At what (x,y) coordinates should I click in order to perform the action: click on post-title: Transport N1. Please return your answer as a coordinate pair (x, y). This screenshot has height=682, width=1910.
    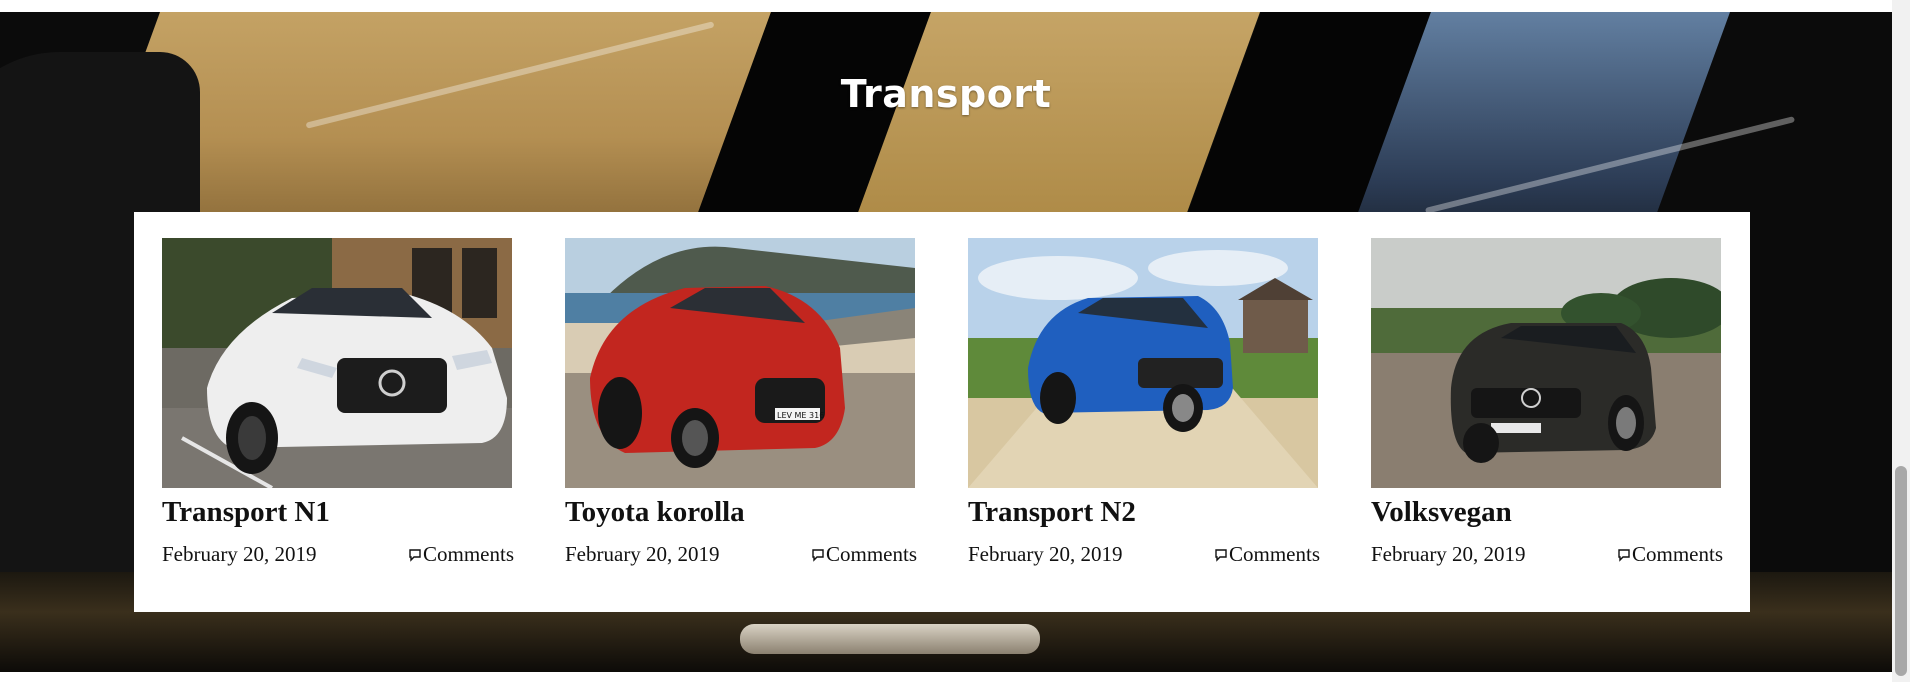
    Looking at the image, I should click on (337, 512).